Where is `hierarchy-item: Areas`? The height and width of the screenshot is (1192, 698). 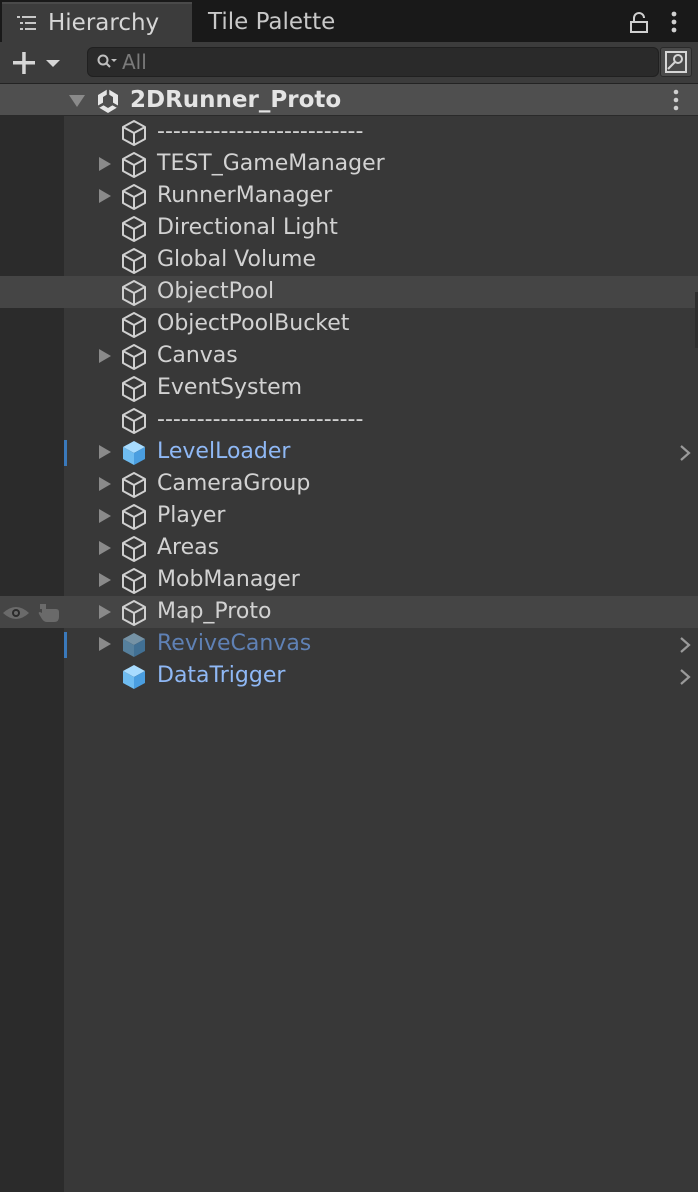 hierarchy-item: Areas is located at coordinates (349, 548).